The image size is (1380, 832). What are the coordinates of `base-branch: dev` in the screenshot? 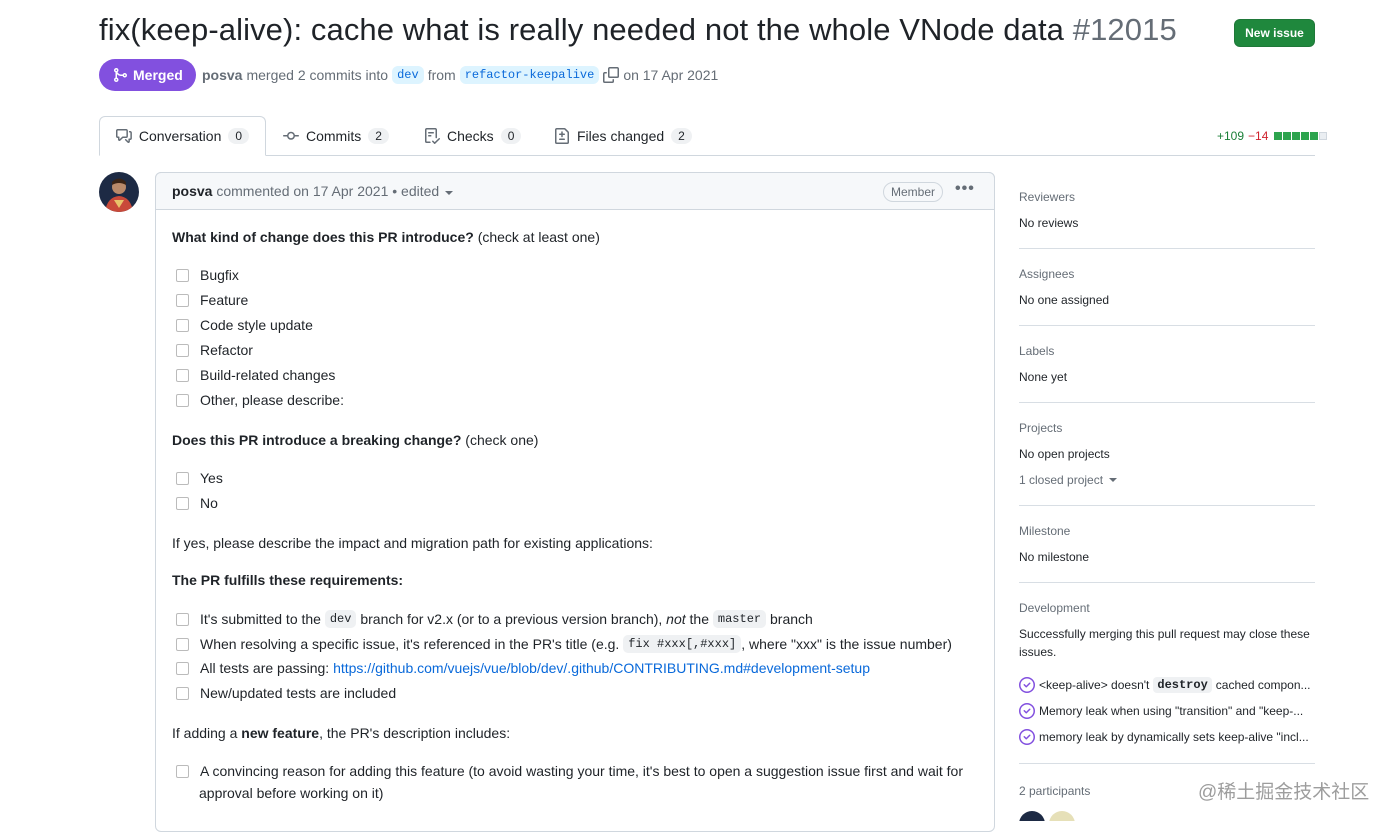 It's located at (408, 75).